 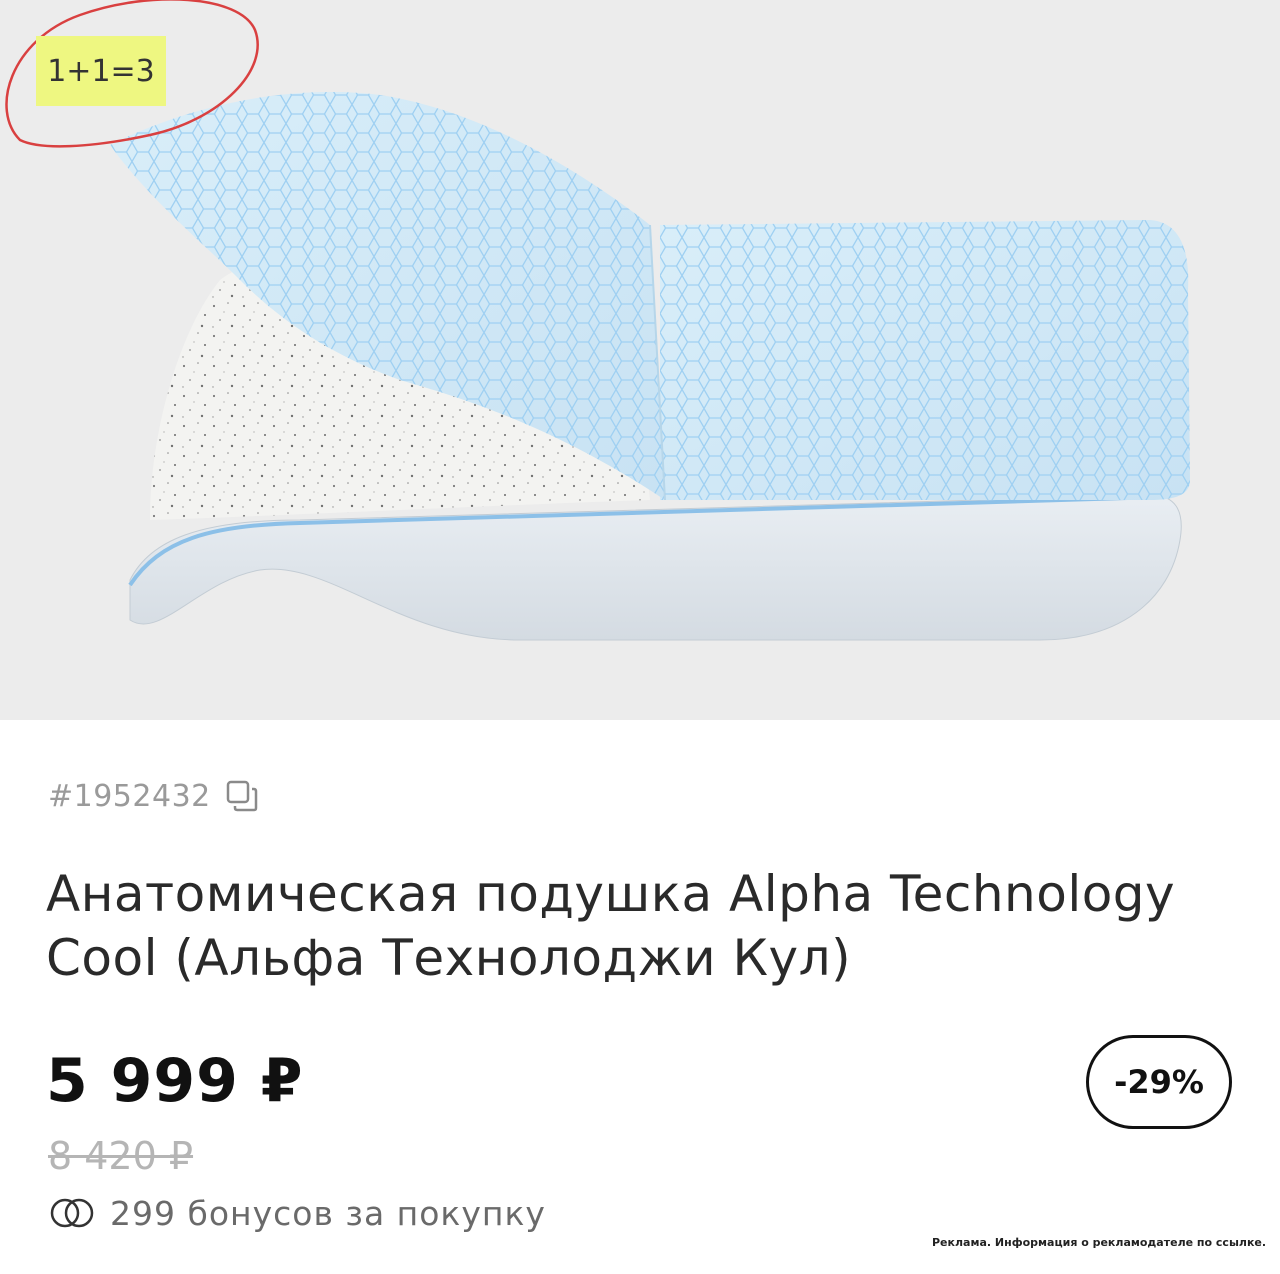 What do you see at coordinates (175, 1081) in the screenshot?
I see `current-price: 5 999 ₽` at bounding box center [175, 1081].